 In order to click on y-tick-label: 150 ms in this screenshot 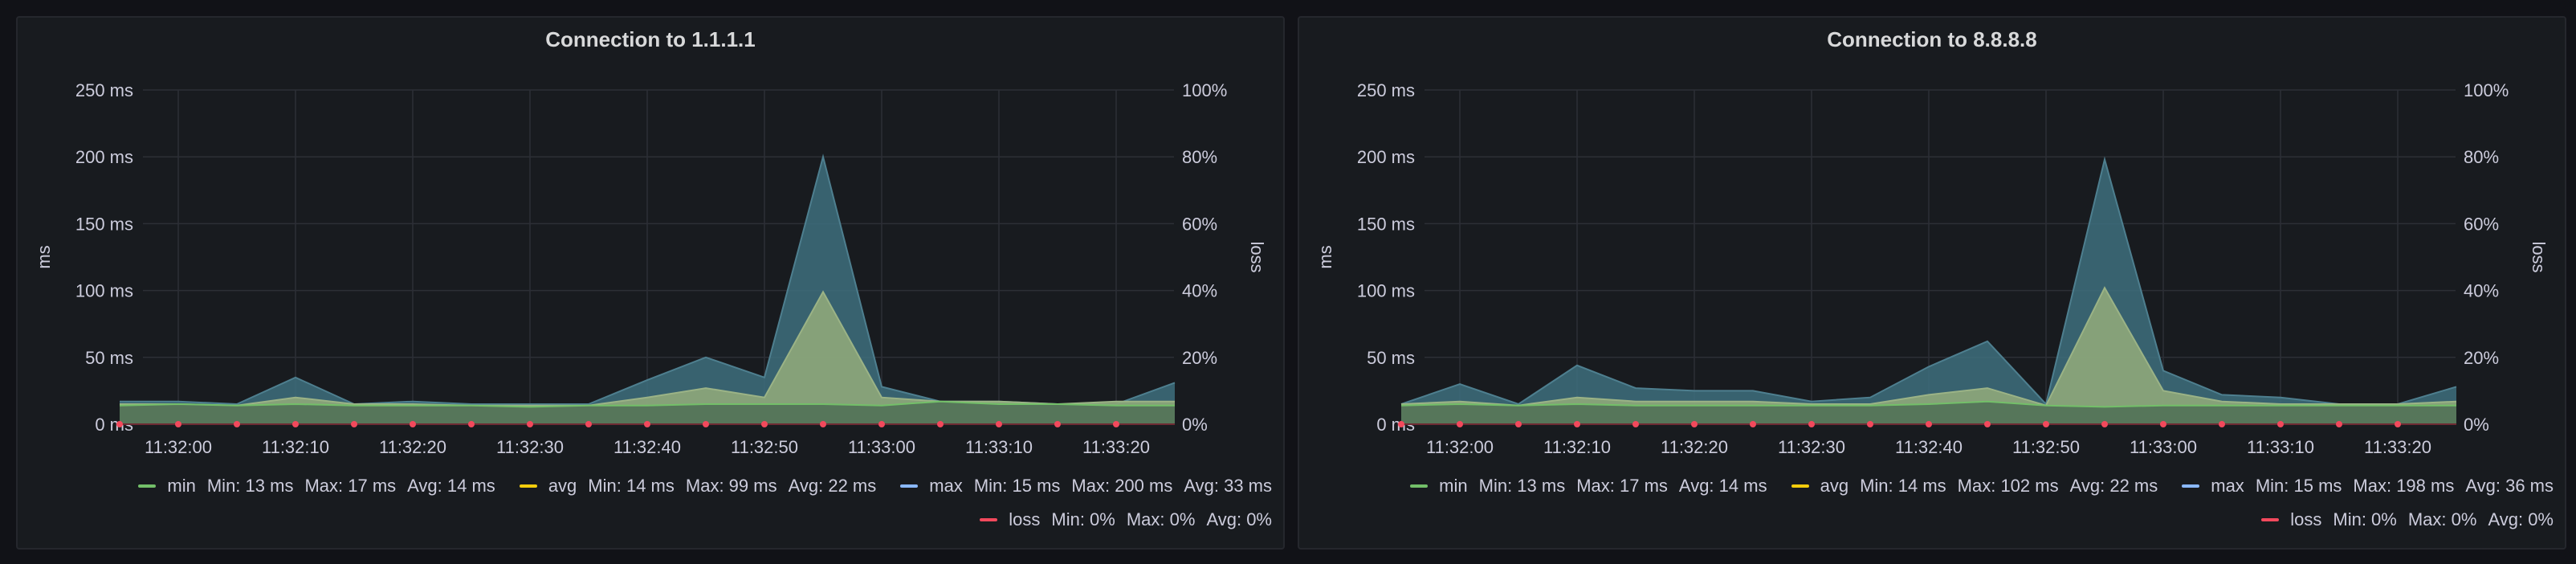, I will do `click(104, 224)`.